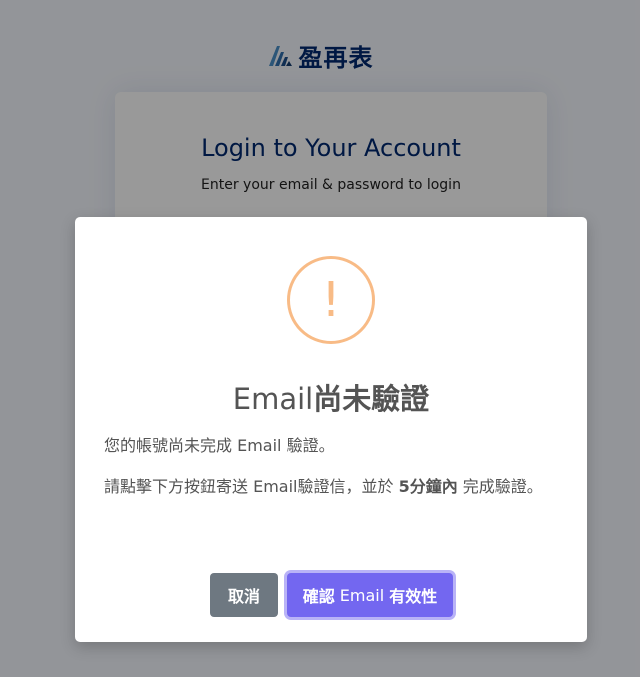  Describe the element at coordinates (428, 486) in the screenshot. I see `message-deadline: 5分鐘內` at that location.